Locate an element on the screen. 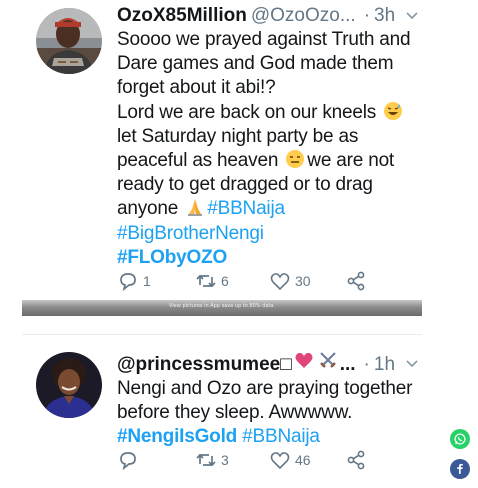 The image size is (478, 488). hashtag-link: #NengiIsGold is located at coordinates (177, 436).